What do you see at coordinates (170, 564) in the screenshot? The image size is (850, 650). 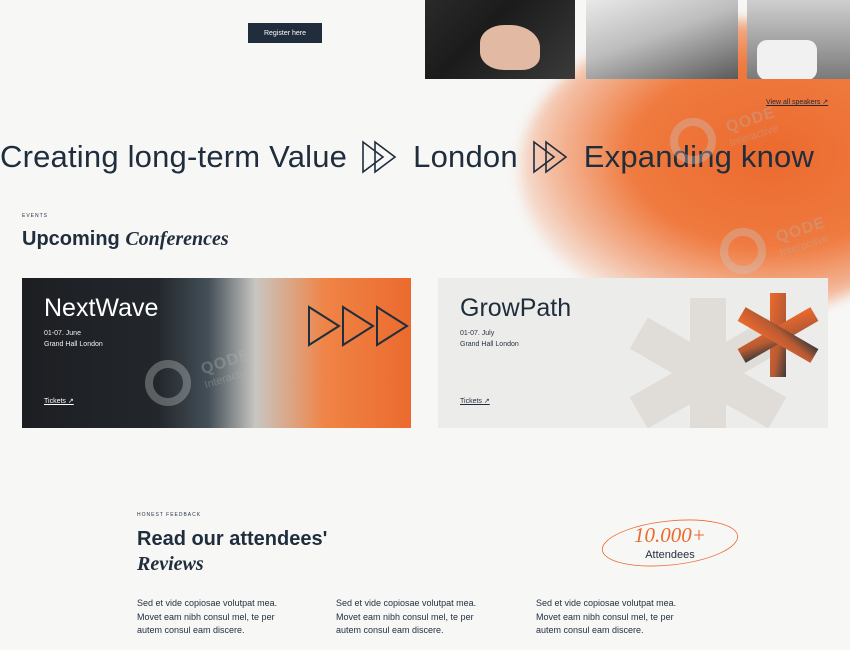 I see `reviews-heading-line2: Reviews` at bounding box center [170, 564].